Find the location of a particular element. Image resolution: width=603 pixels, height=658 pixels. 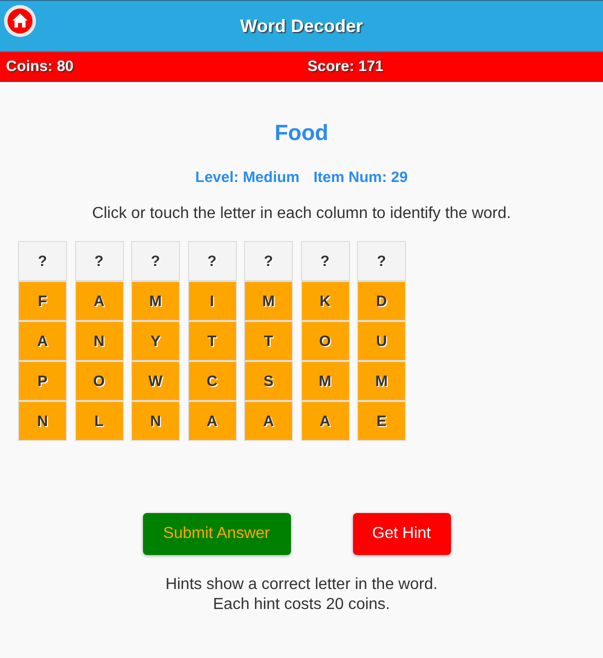

letter-tile: E is located at coordinates (381, 421).